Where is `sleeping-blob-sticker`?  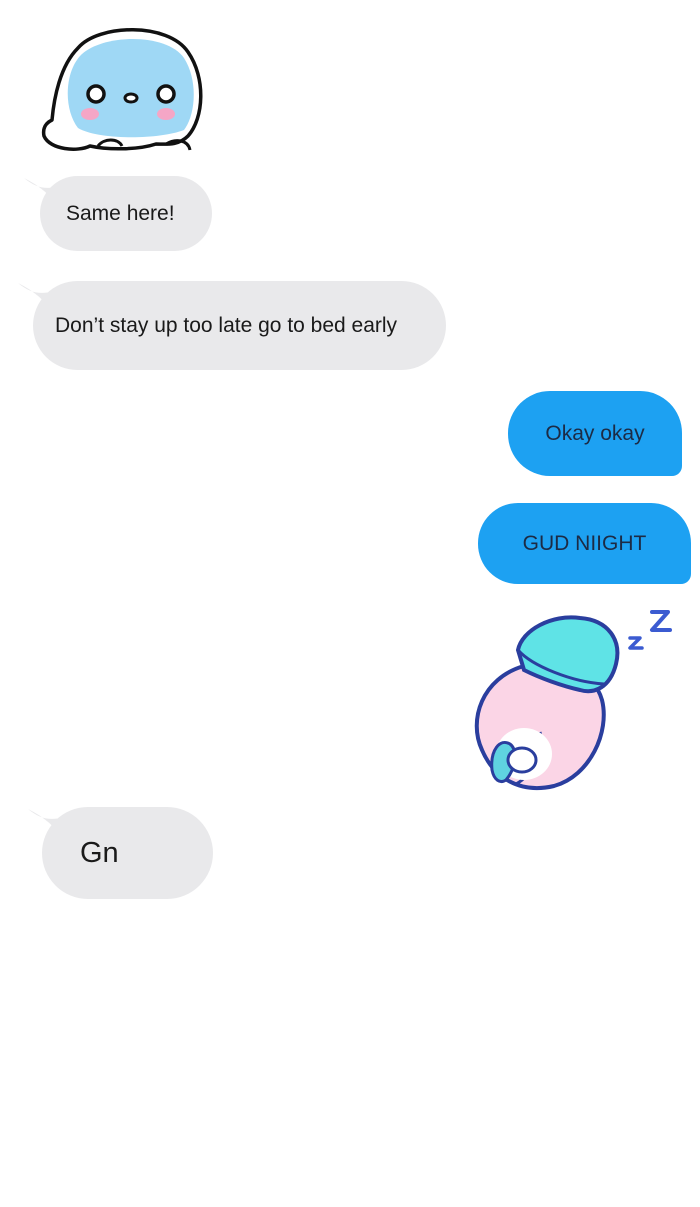
sleeping-blob-sticker is located at coordinates (580, 698).